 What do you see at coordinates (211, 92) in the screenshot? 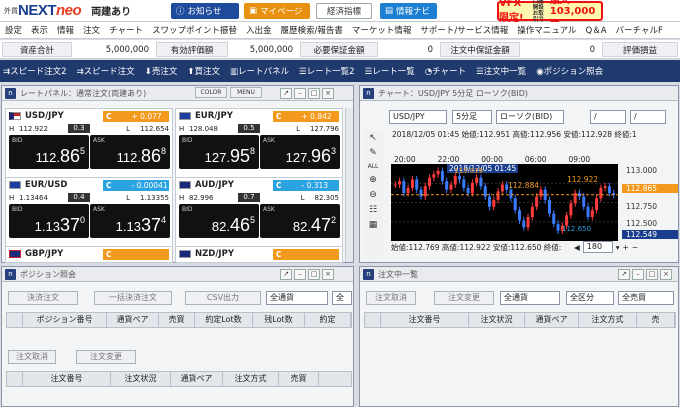
I see `color-button: COLOR` at bounding box center [211, 92].